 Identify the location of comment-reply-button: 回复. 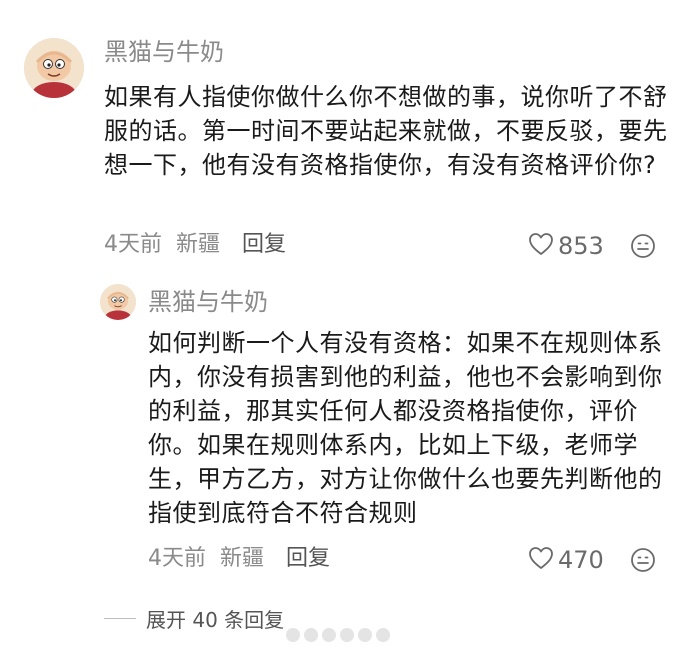
(264, 245).